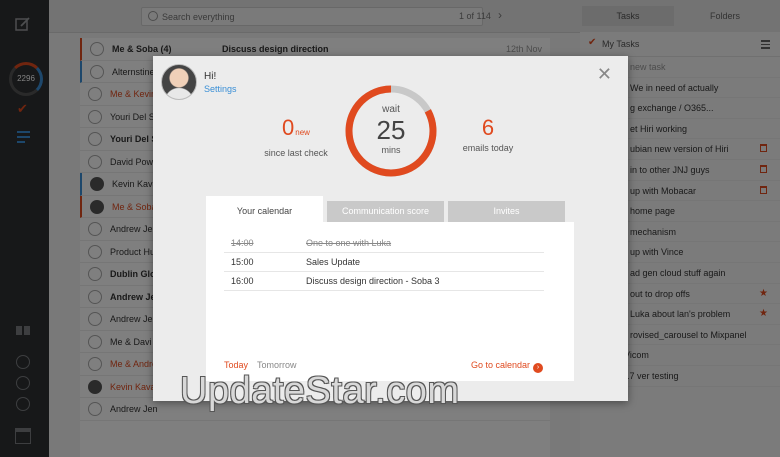  What do you see at coordinates (373, 281) in the screenshot?
I see `event-title: Discuss design direction - Soba 3` at bounding box center [373, 281].